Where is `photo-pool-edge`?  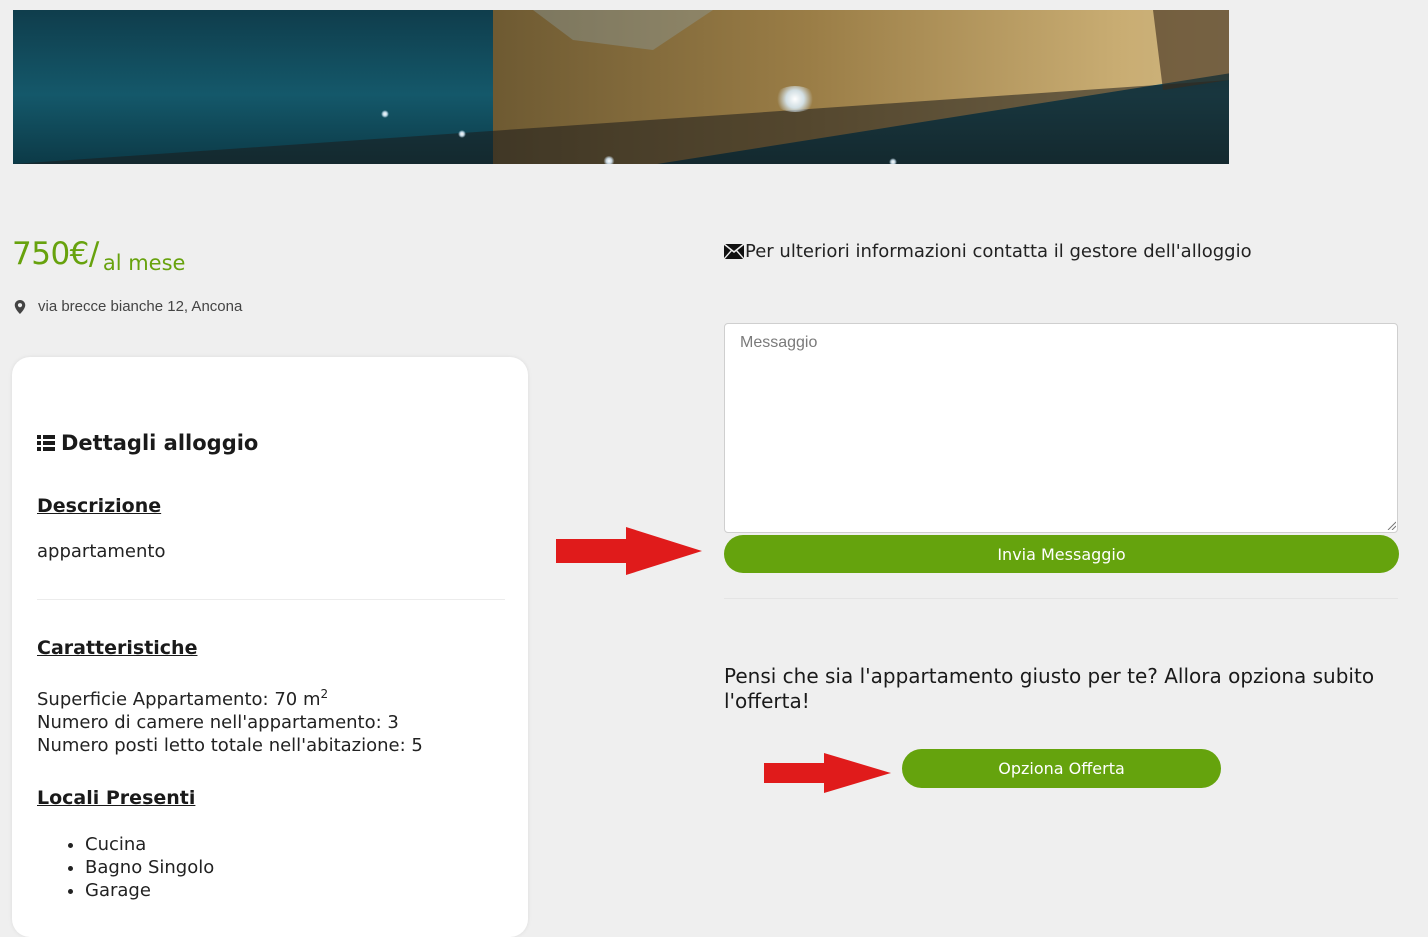 photo-pool-edge is located at coordinates (621, 87).